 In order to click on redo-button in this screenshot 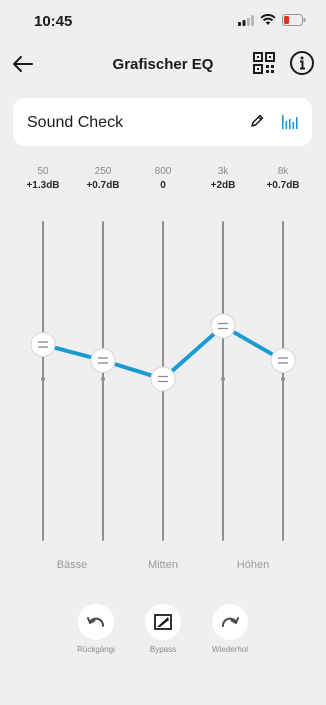, I will do `click(230, 622)`.